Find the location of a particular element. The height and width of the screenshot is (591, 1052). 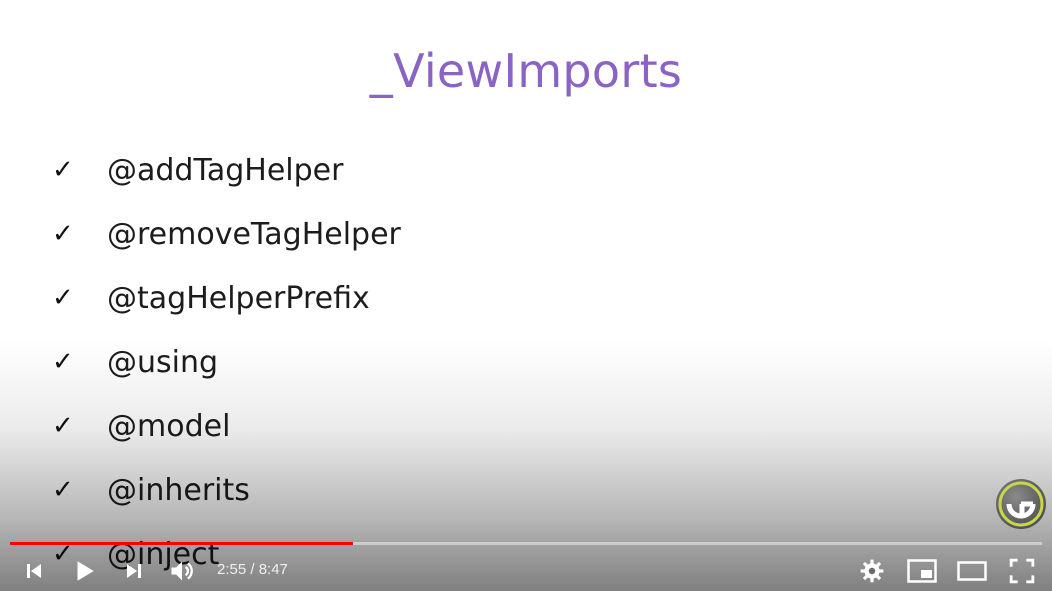

bullet-item: ✓ @inherits is located at coordinates (151, 490).